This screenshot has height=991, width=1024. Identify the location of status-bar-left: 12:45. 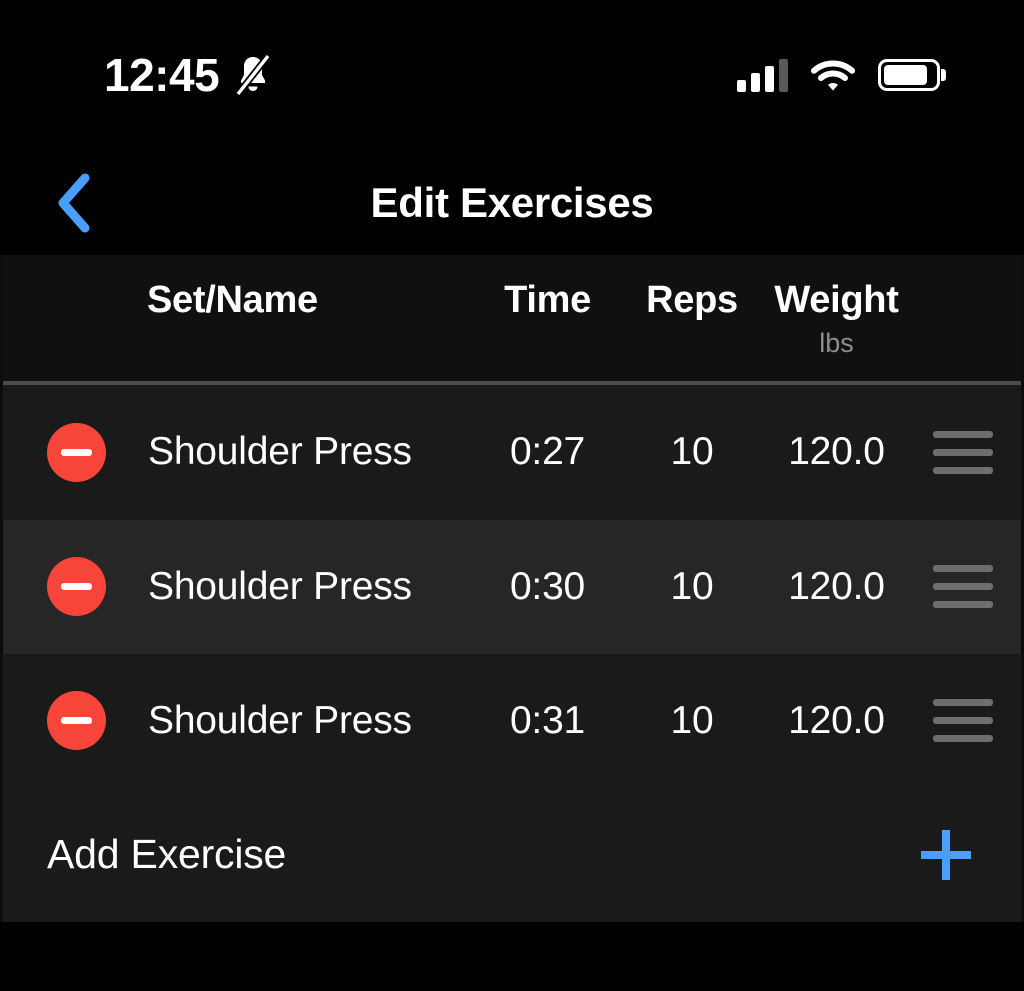
(188, 75).